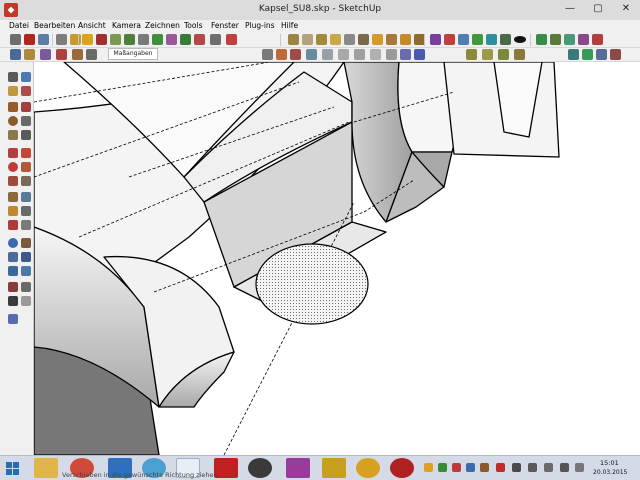  Describe the element at coordinates (15, 54) in the screenshot. I see `iso-view-icon` at that location.